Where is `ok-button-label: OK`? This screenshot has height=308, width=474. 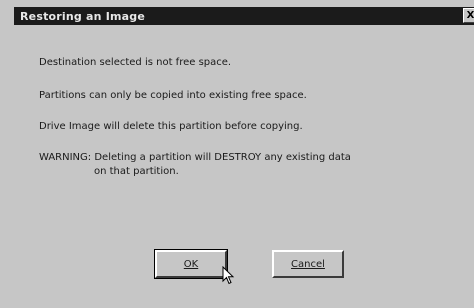 ok-button-label: OK is located at coordinates (191, 264).